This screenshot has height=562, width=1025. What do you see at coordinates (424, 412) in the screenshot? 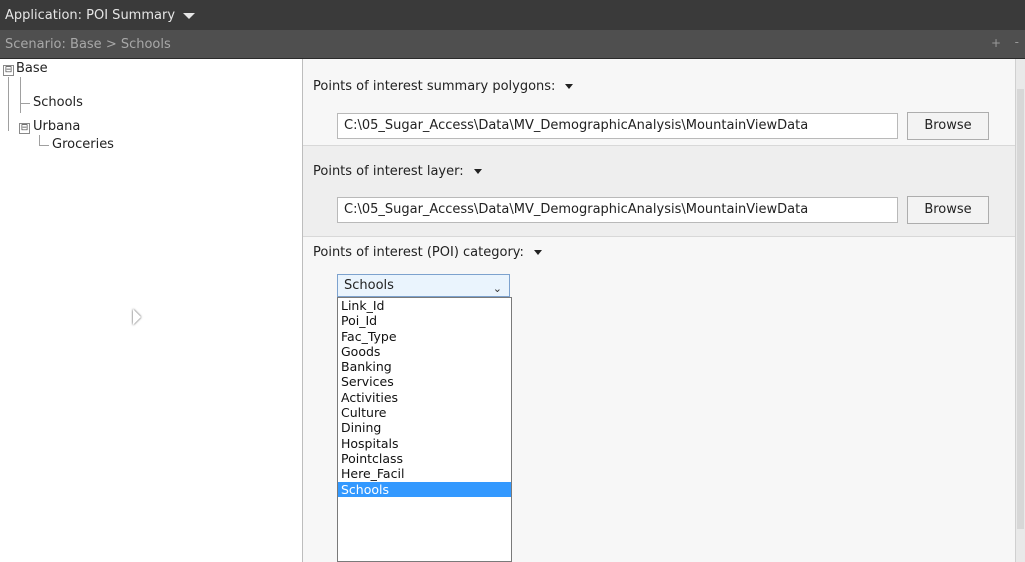
I see `category-option: Culture` at bounding box center [424, 412].